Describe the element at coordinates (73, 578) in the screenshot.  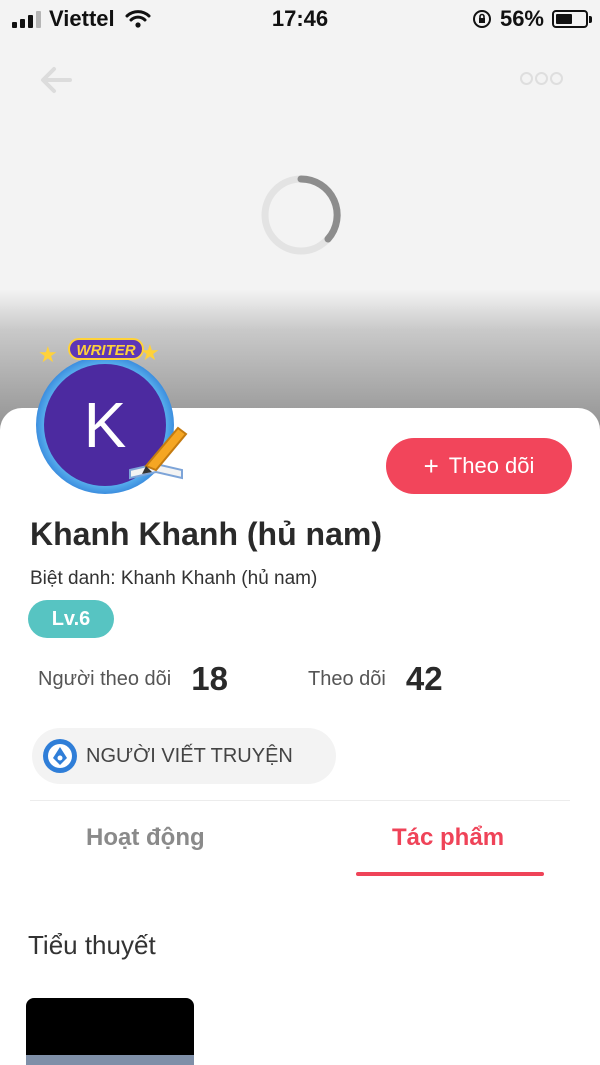
I see `nickname-label: Biệt danh:` at that location.